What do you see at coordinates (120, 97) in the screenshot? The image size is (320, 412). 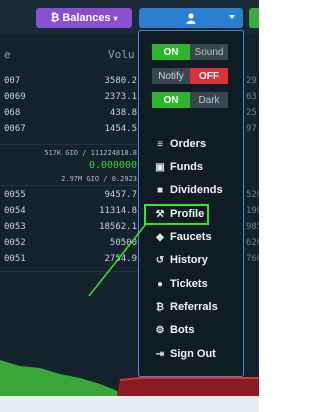 I see `cell-volume: 2373.1` at bounding box center [120, 97].